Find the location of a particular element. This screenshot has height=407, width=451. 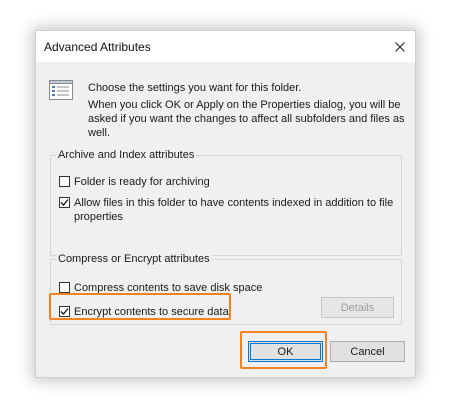

compress-checkbox is located at coordinates (64, 287).